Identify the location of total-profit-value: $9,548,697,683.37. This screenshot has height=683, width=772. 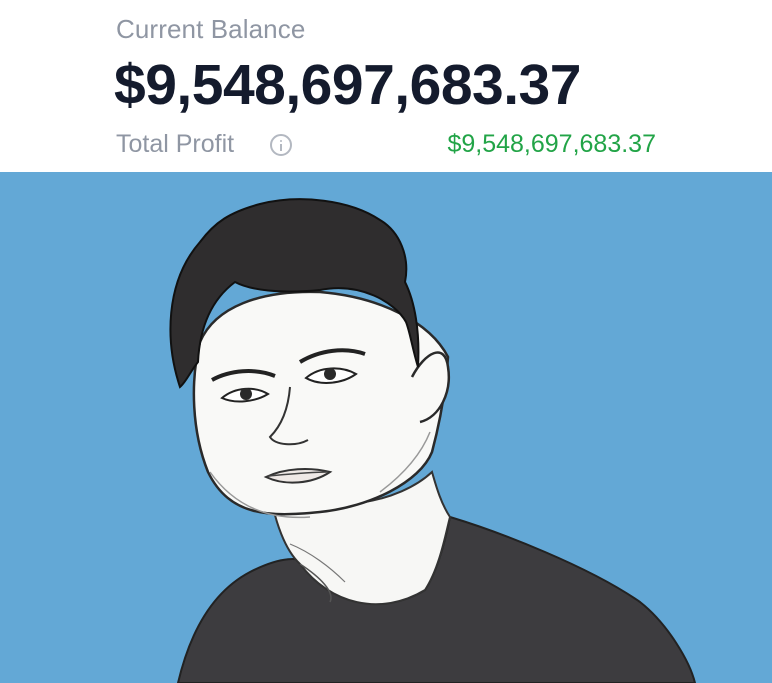
(551, 144).